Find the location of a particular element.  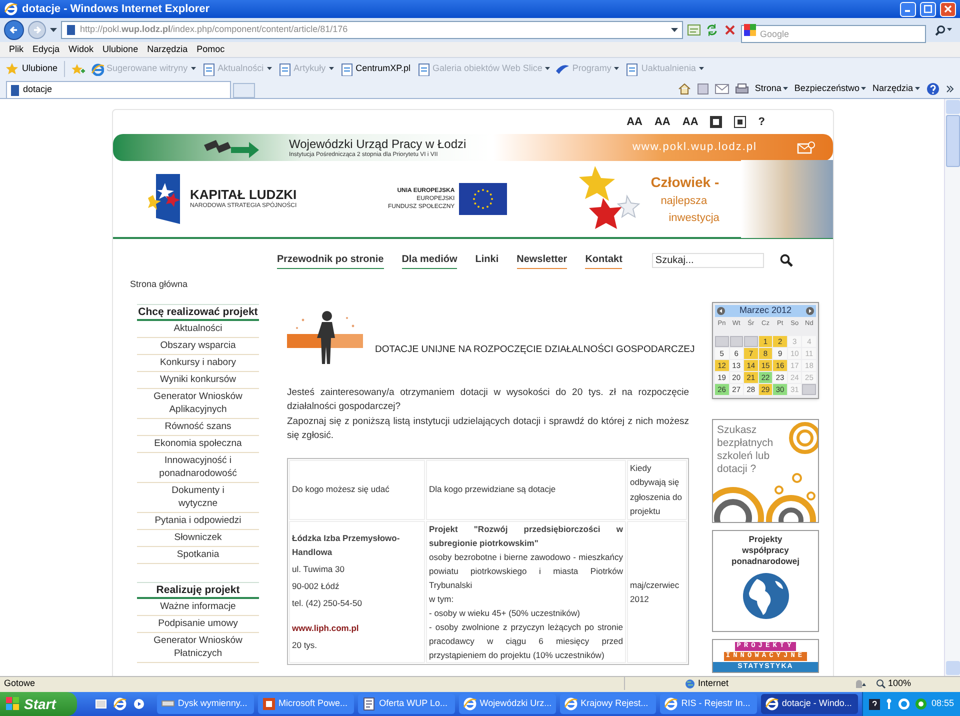

text-size-button: ? is located at coordinates (761, 122).